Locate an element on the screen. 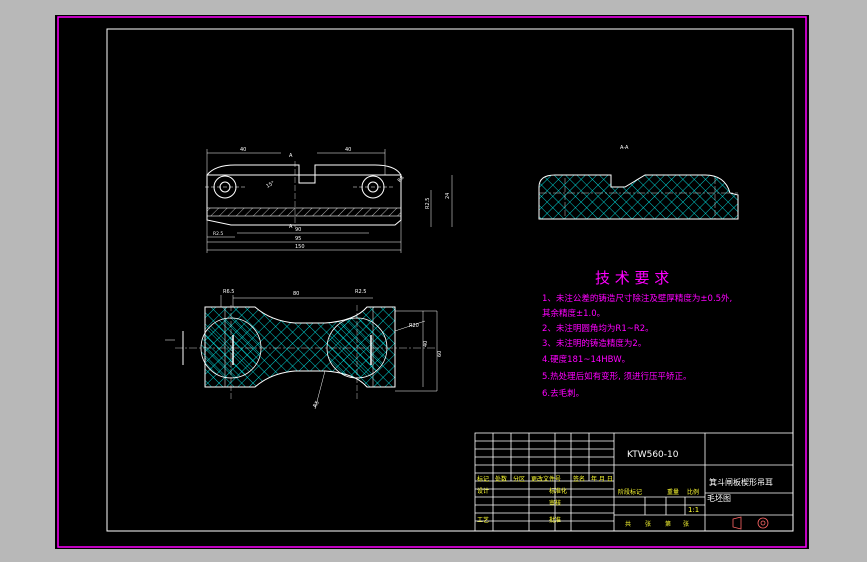 This screenshot has width=867, height=562. bottom-label-total: 共 is located at coordinates (628, 524).